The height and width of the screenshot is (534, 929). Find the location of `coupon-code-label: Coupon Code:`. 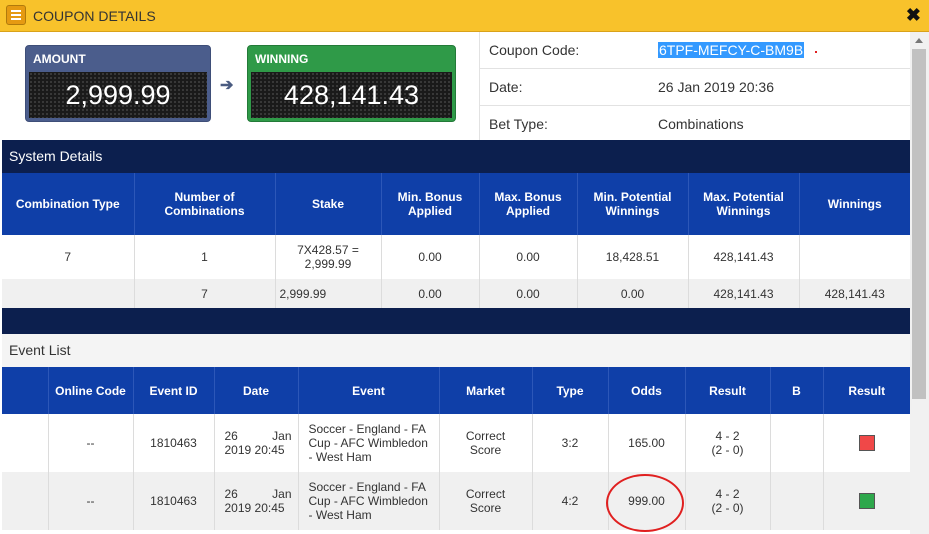

coupon-code-label: Coupon Code: is located at coordinates (534, 50).